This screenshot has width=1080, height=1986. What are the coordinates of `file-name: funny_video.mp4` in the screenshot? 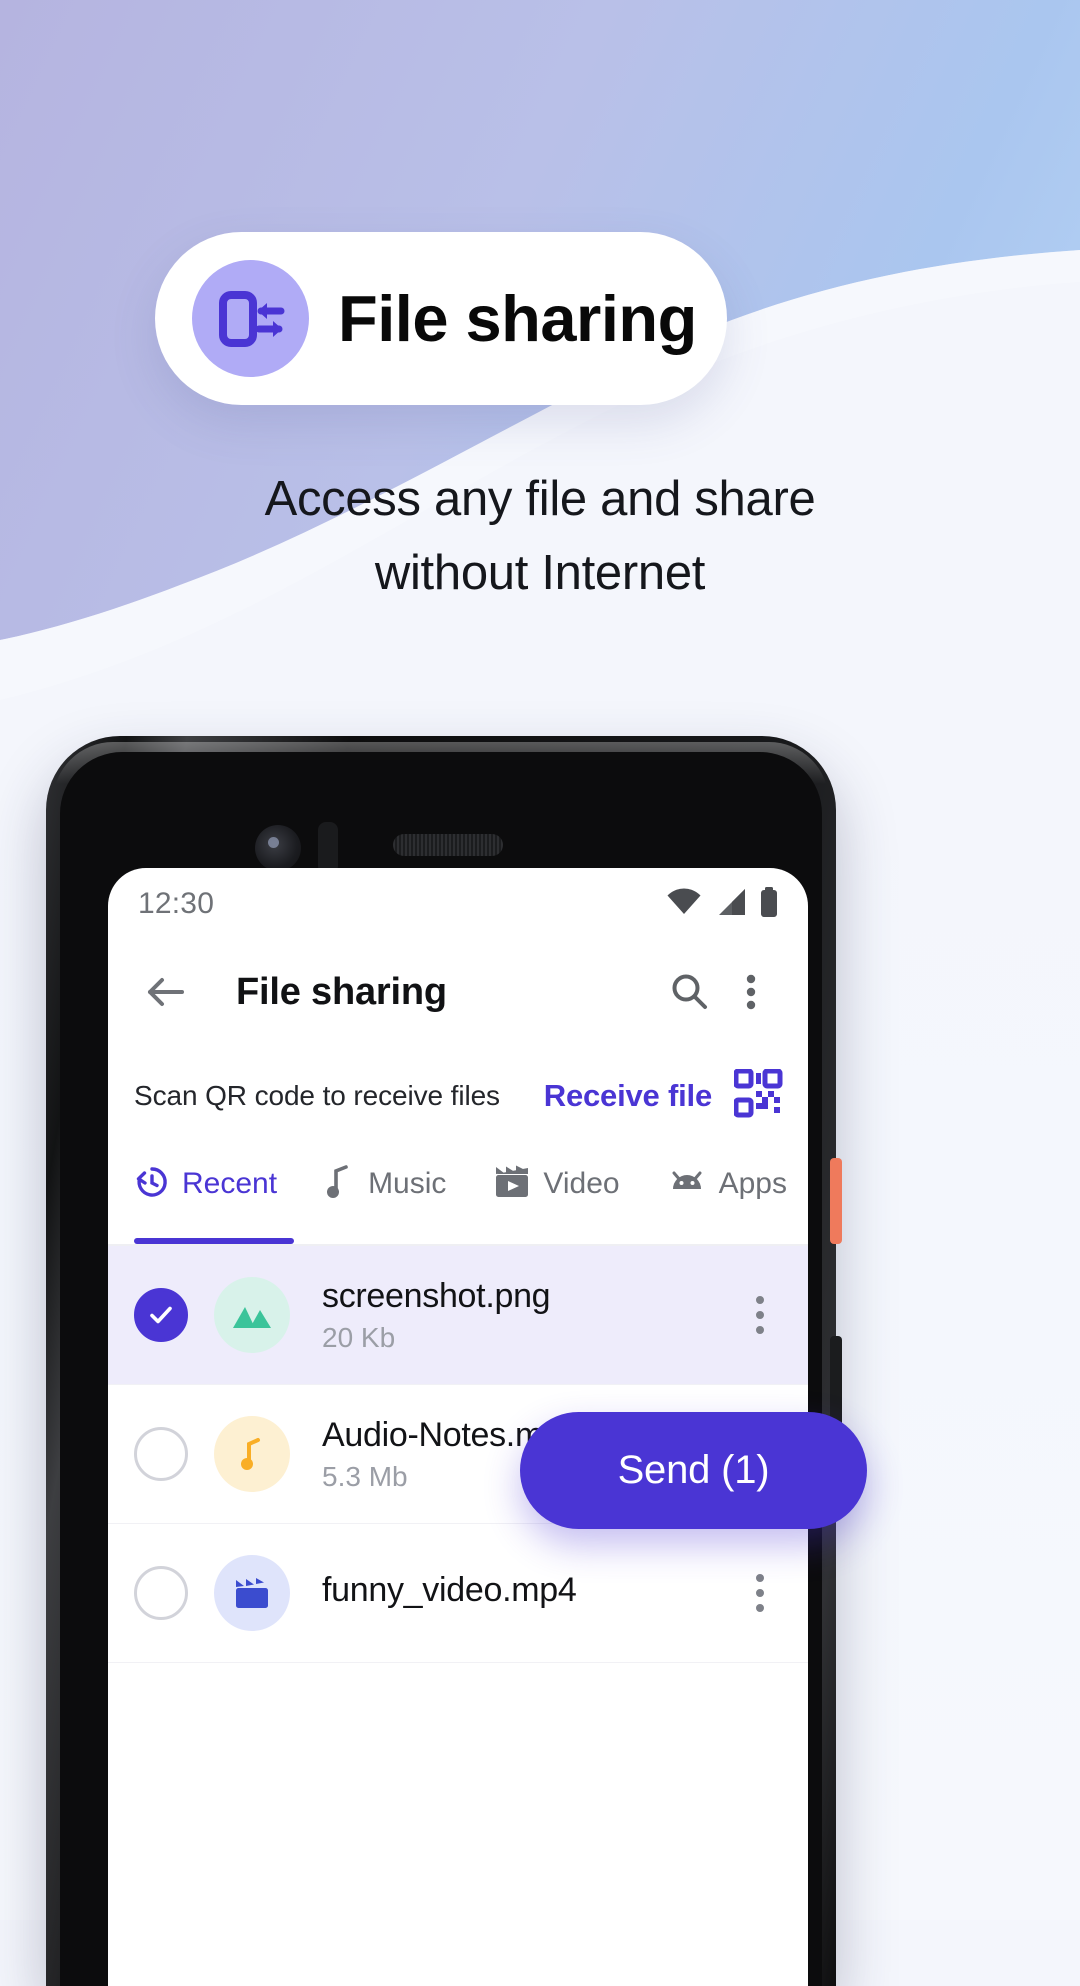 It's located at (449, 1589).